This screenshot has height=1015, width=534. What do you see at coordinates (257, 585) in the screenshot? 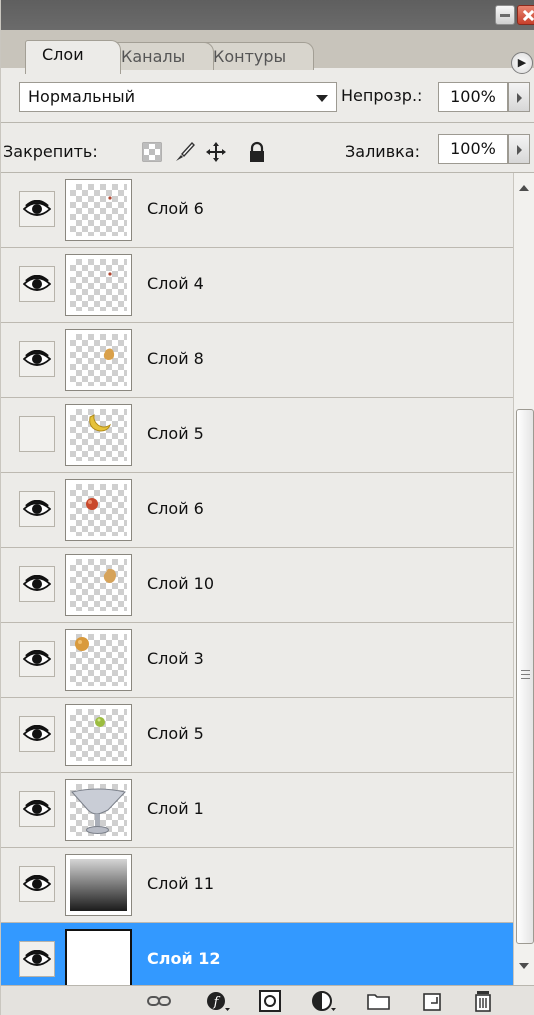
I see `layer-row: Слой 10` at bounding box center [257, 585].